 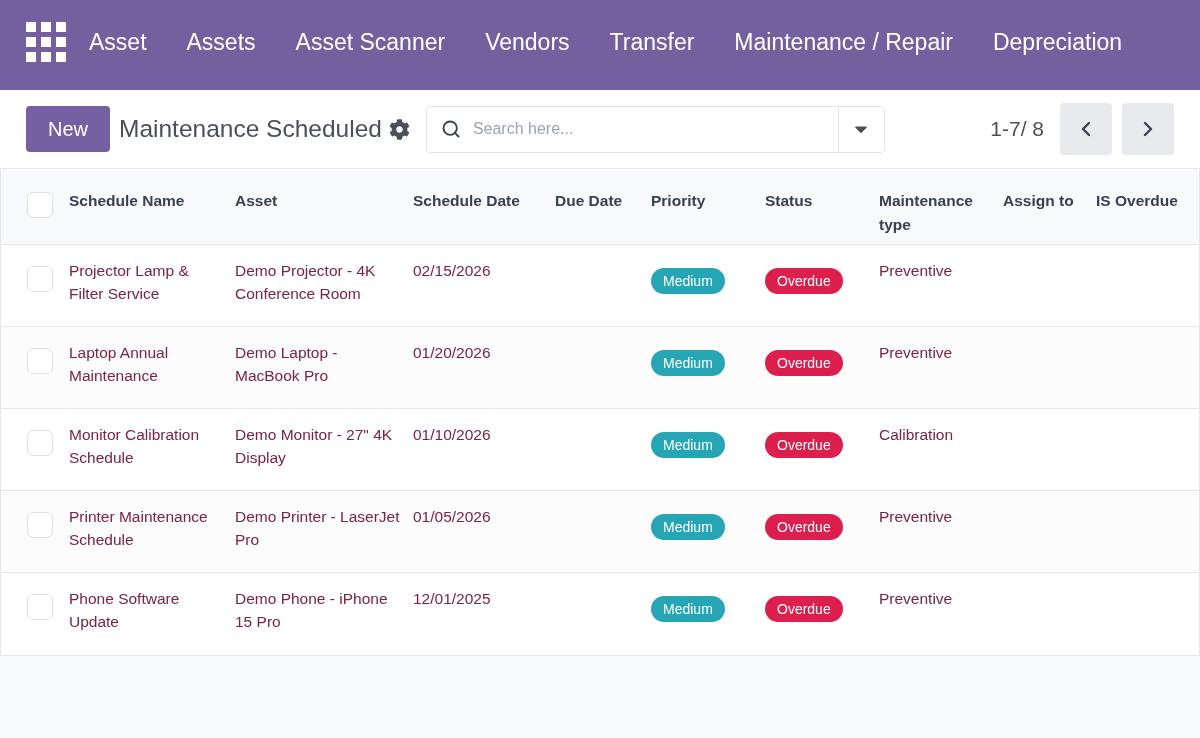 I want to click on schedule-name-cell-text: Laptop Annual Maintenance, so click(x=119, y=364).